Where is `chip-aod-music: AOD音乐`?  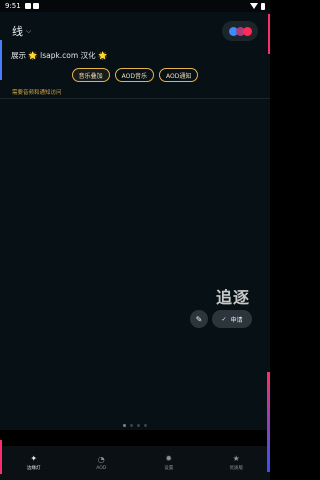 chip-aod-music: AOD音乐 is located at coordinates (134, 75).